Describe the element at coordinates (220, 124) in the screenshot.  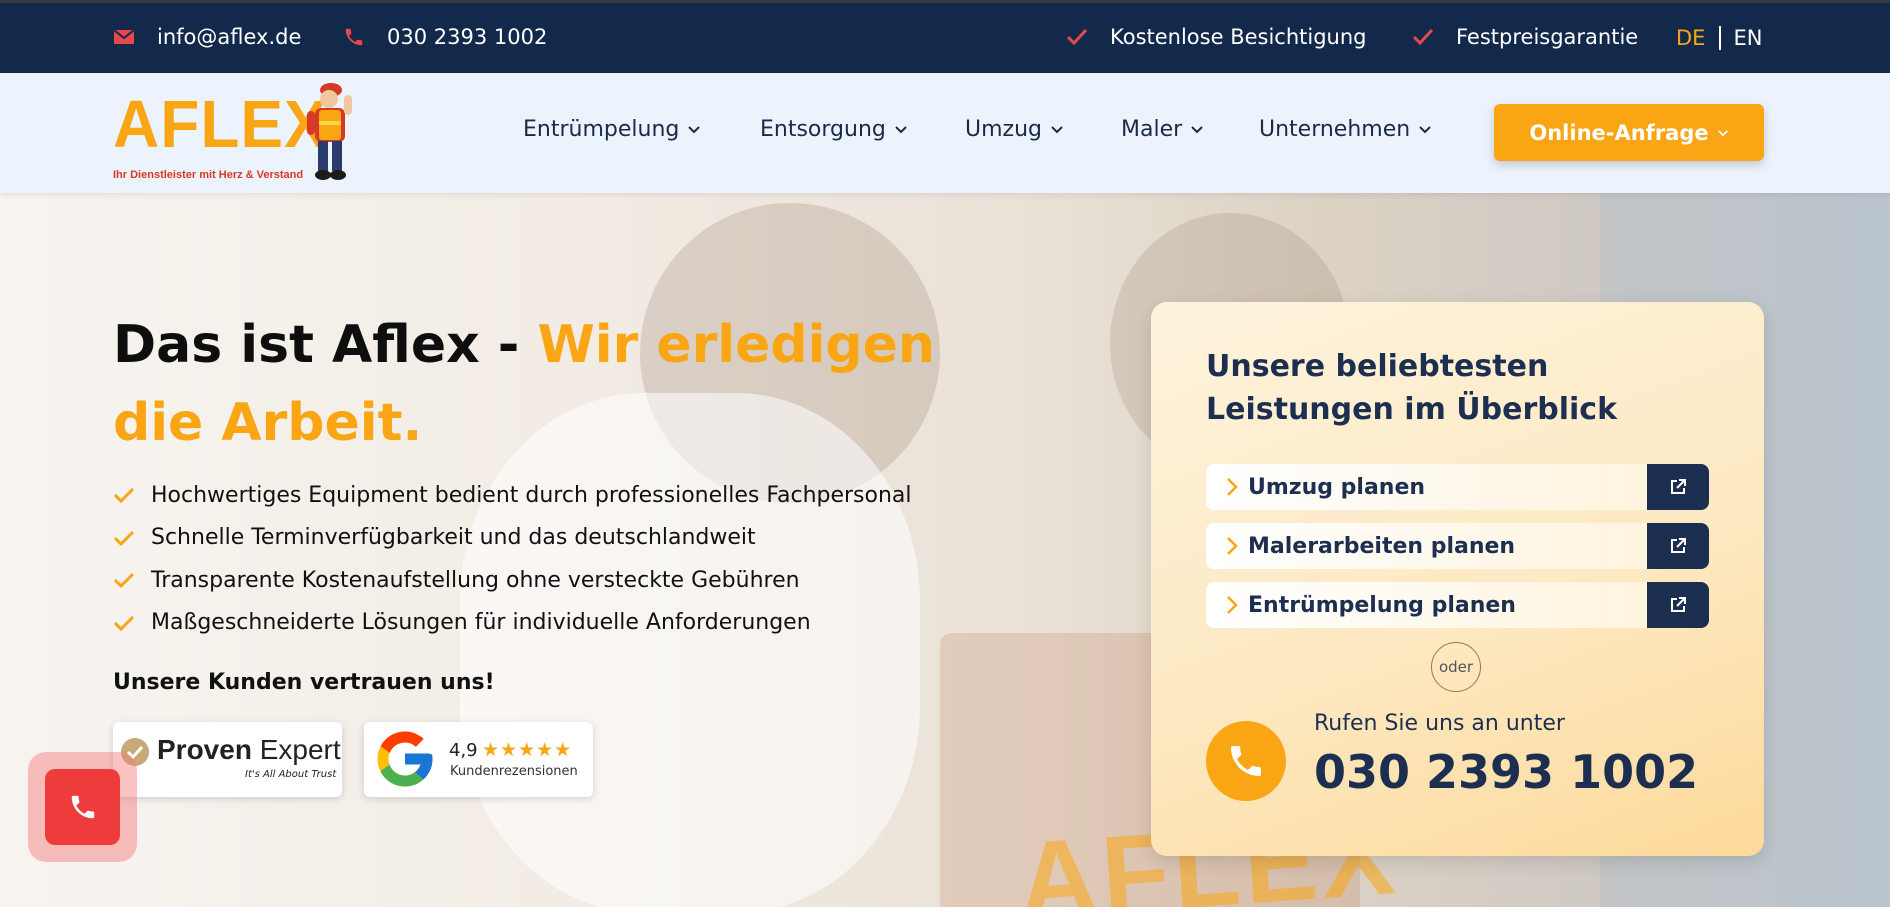
I see `logo-wordmark: AFLEX` at that location.